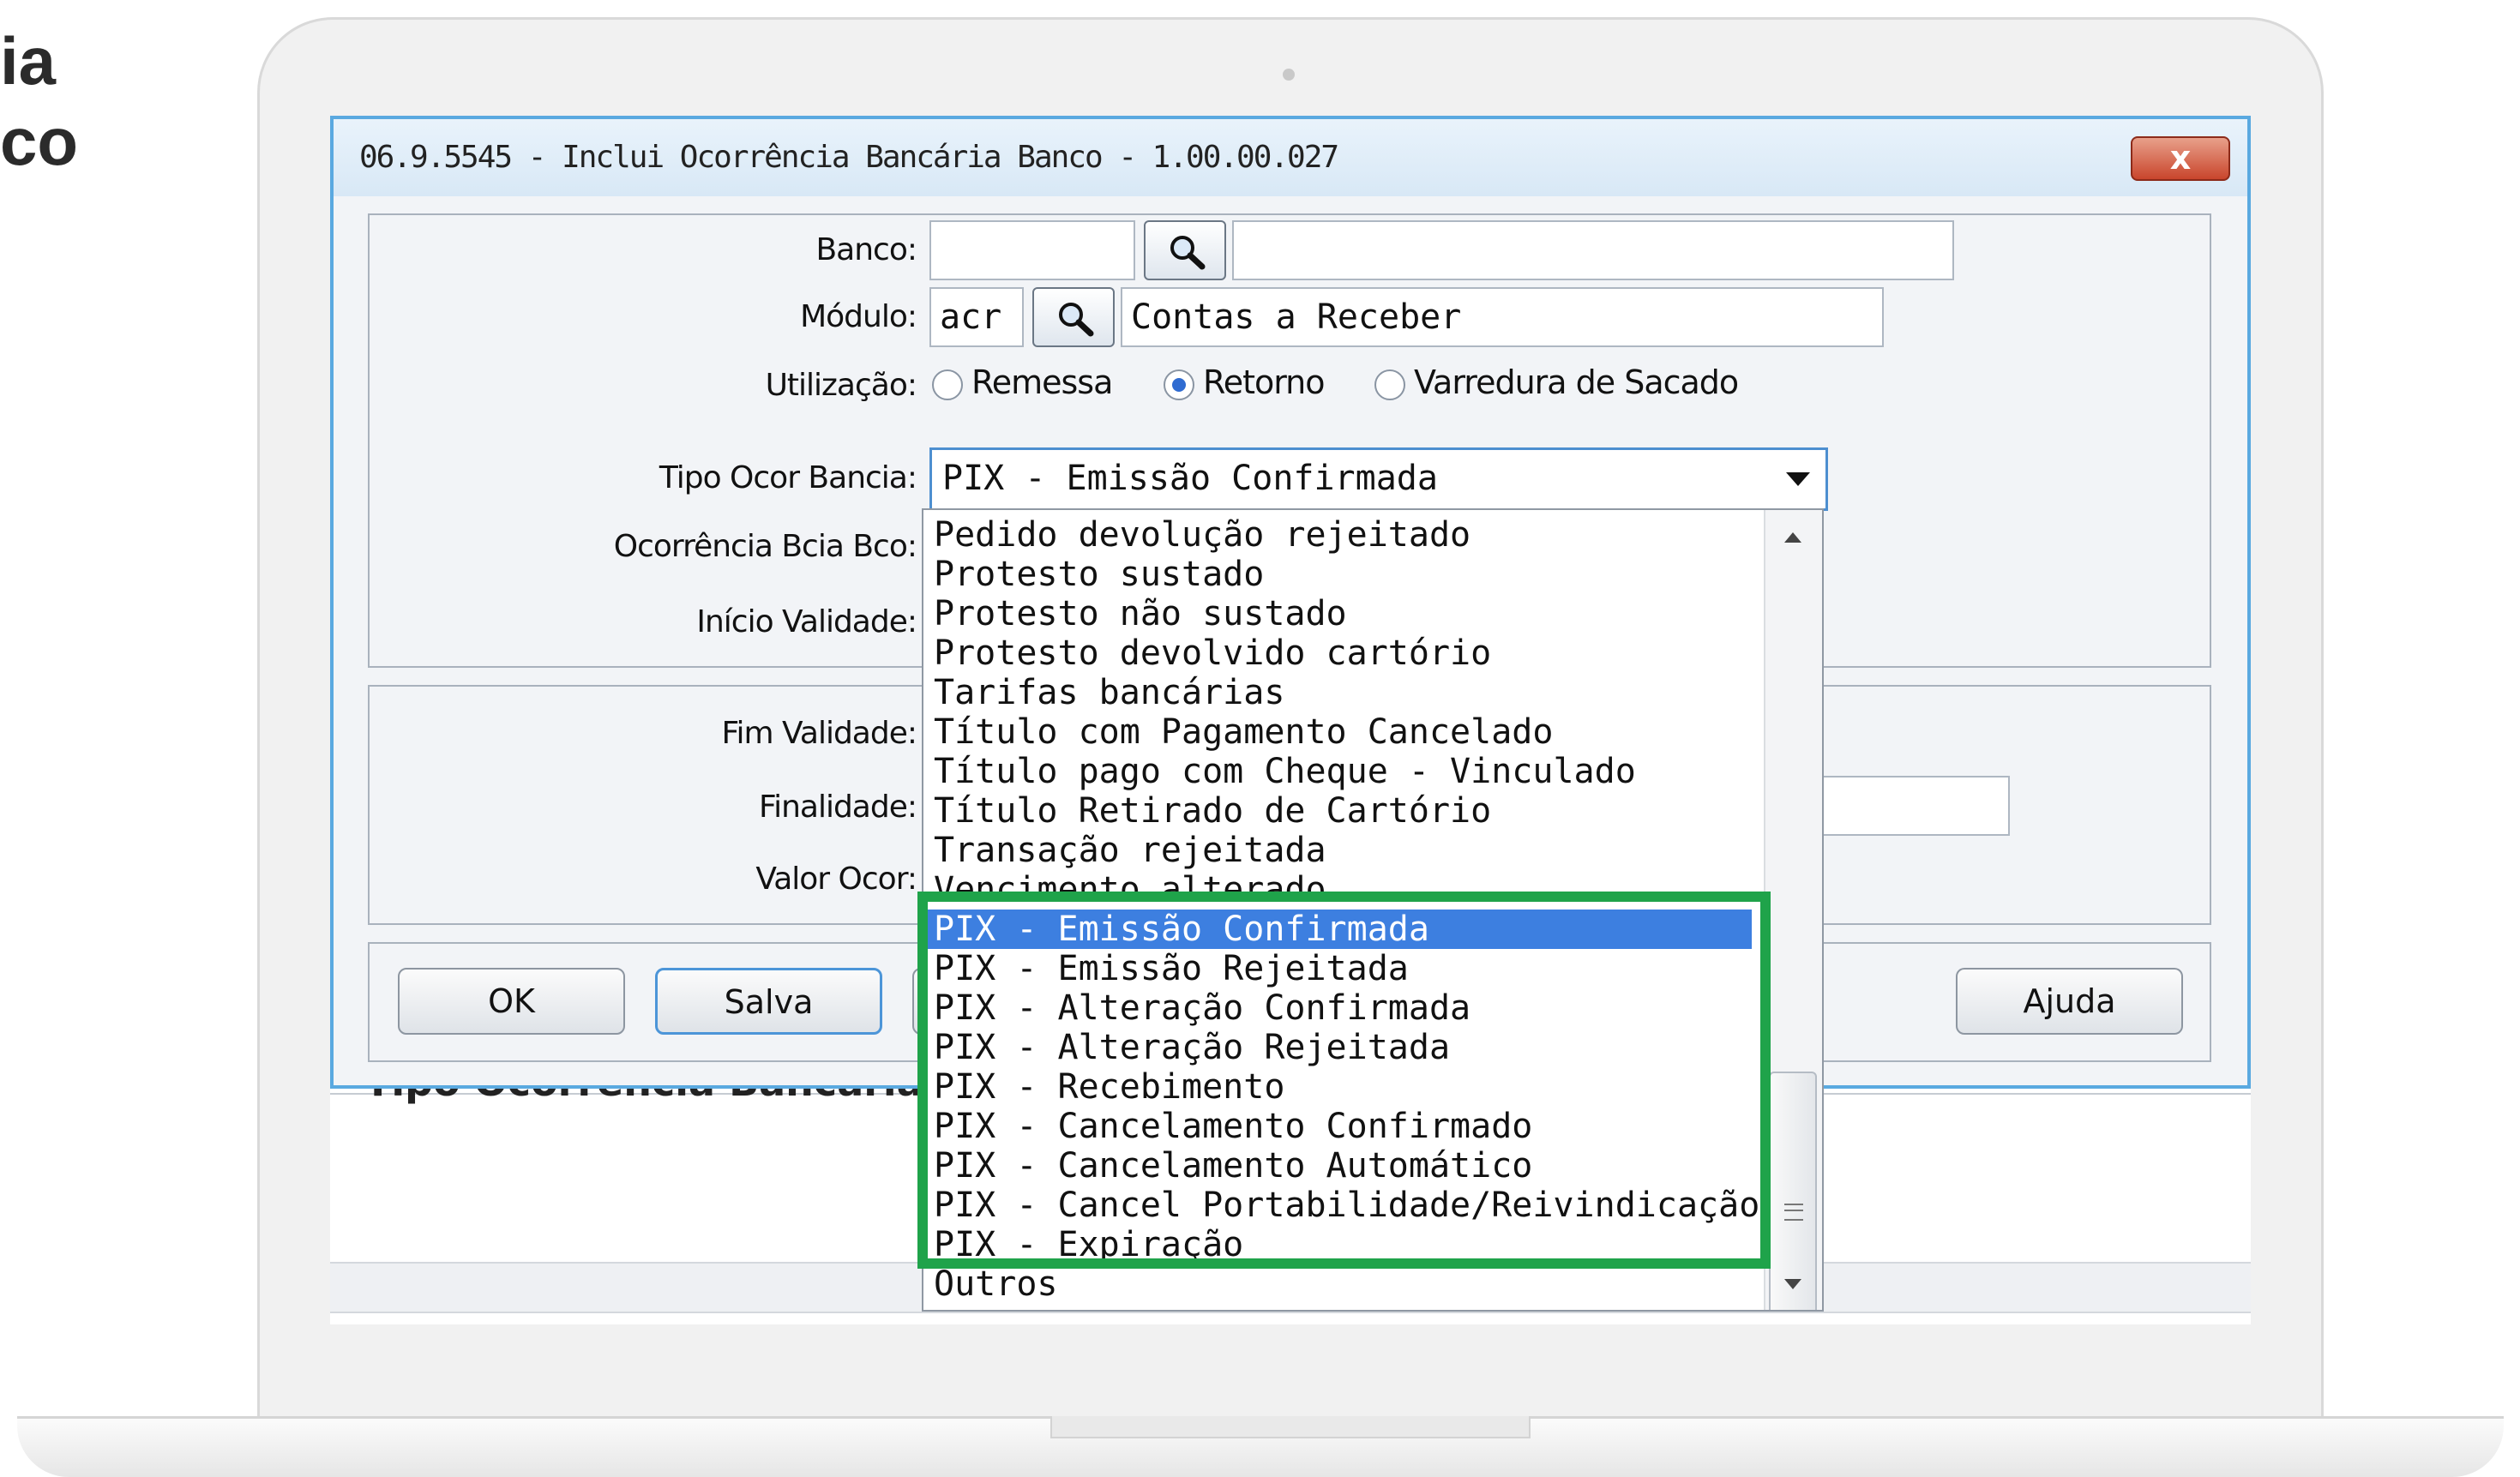 The height and width of the screenshot is (1477, 2520). Describe the element at coordinates (1344, 1080) in the screenshot. I see `pix-highlight-box` at that location.